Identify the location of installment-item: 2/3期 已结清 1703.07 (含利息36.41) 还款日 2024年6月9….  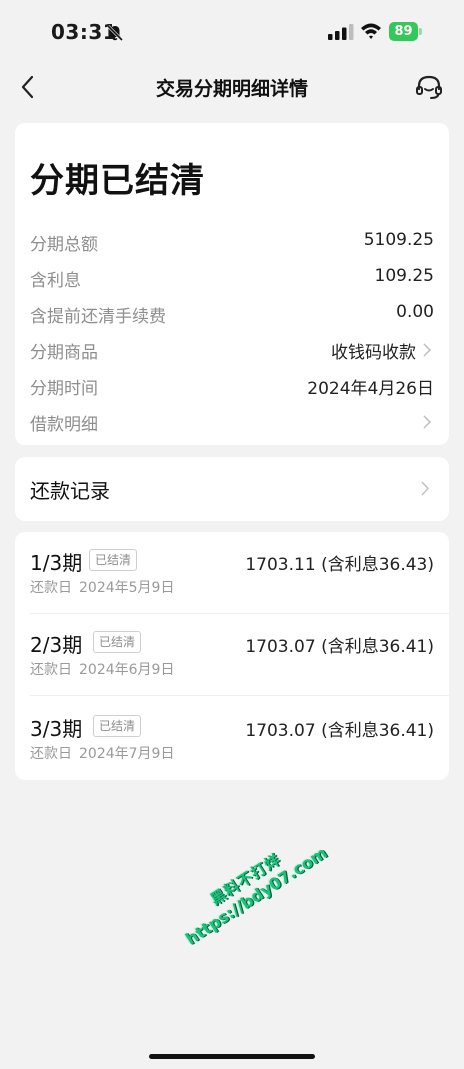
(232, 655).